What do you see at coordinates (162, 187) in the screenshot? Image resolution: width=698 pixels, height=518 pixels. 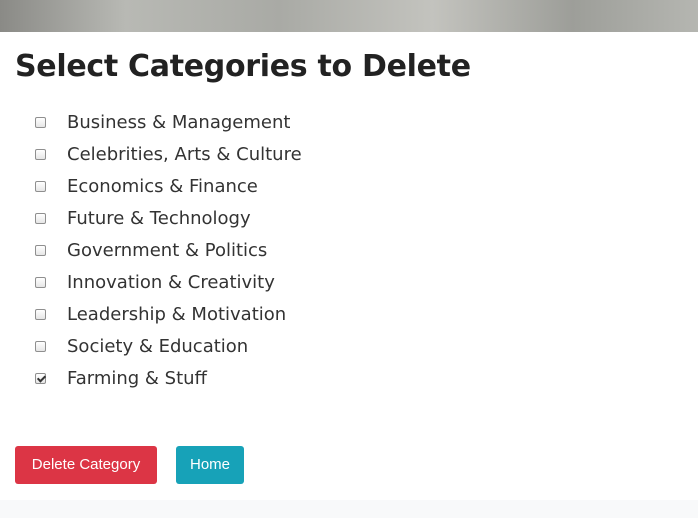 I see `category-label: Economics & Finance` at bounding box center [162, 187].